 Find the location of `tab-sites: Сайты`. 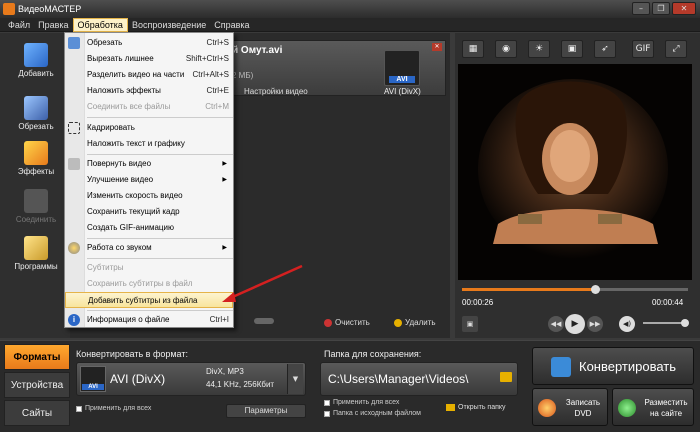

tab-sites: Сайты is located at coordinates (37, 413).